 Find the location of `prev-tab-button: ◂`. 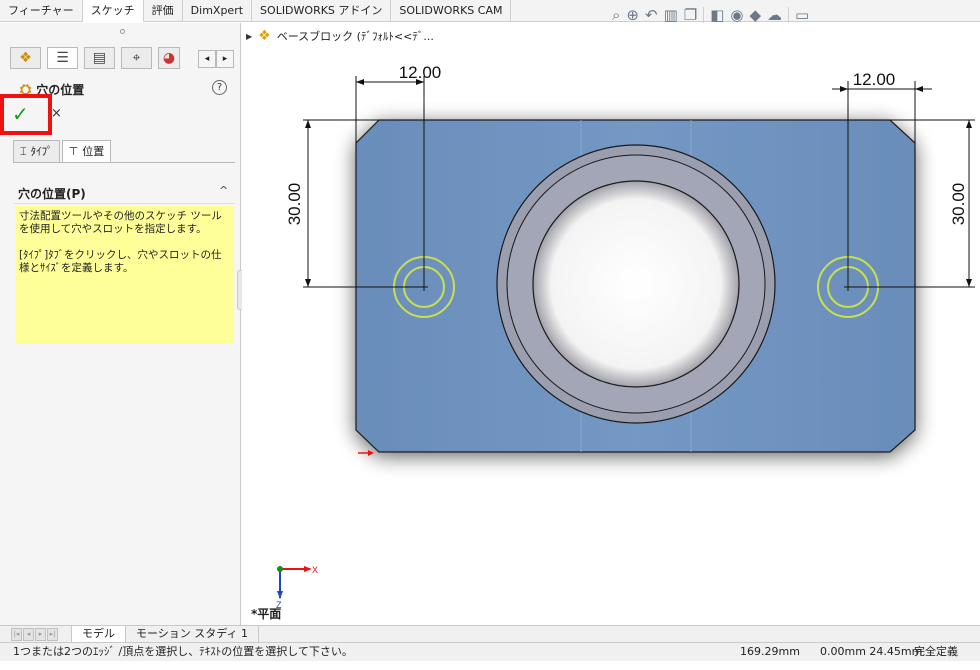

prev-tab-button: ◂ is located at coordinates (28, 634).